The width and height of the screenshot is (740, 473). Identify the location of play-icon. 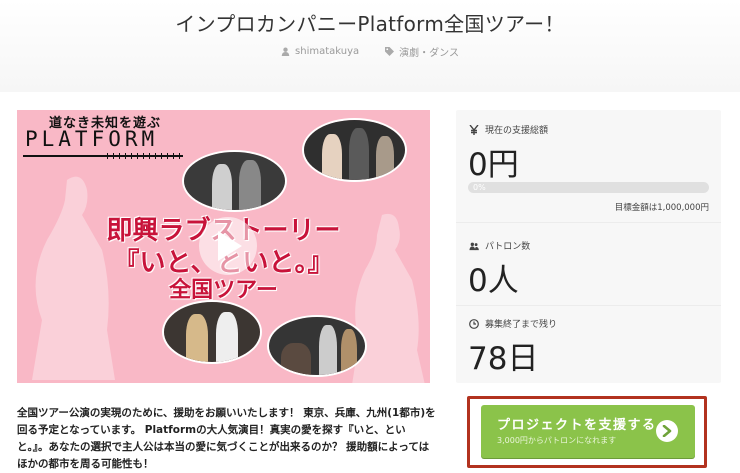
(230, 246).